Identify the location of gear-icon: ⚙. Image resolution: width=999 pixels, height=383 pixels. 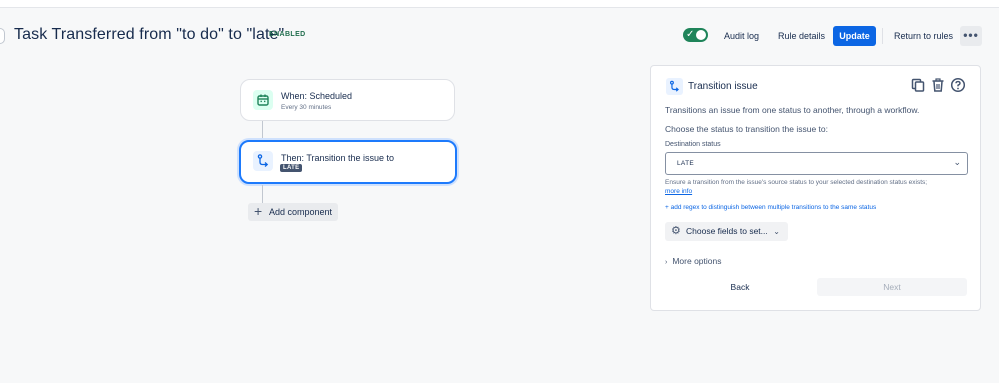
(676, 231).